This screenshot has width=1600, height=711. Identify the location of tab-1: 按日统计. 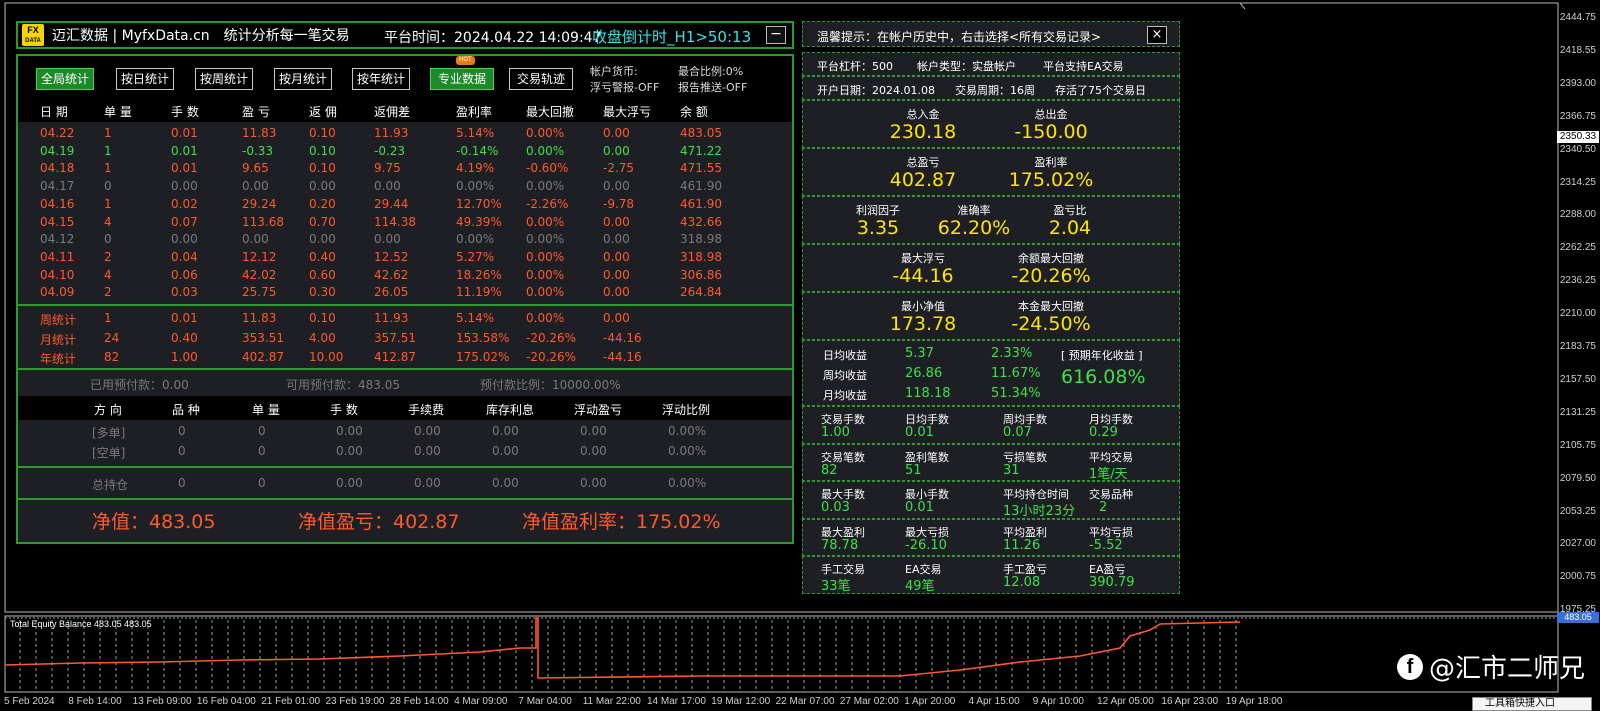
(145, 79).